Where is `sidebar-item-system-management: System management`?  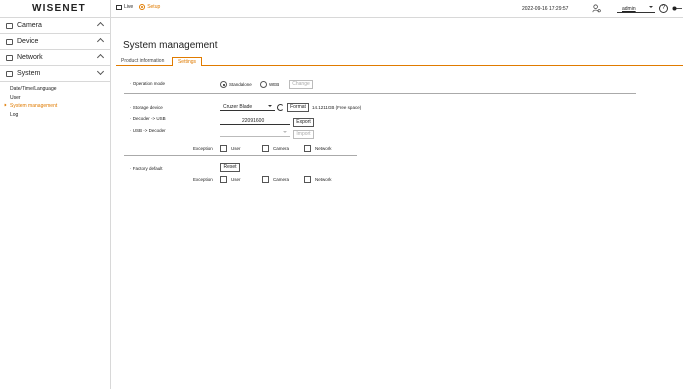
sidebar-item-system-management: System management is located at coordinates (56, 107).